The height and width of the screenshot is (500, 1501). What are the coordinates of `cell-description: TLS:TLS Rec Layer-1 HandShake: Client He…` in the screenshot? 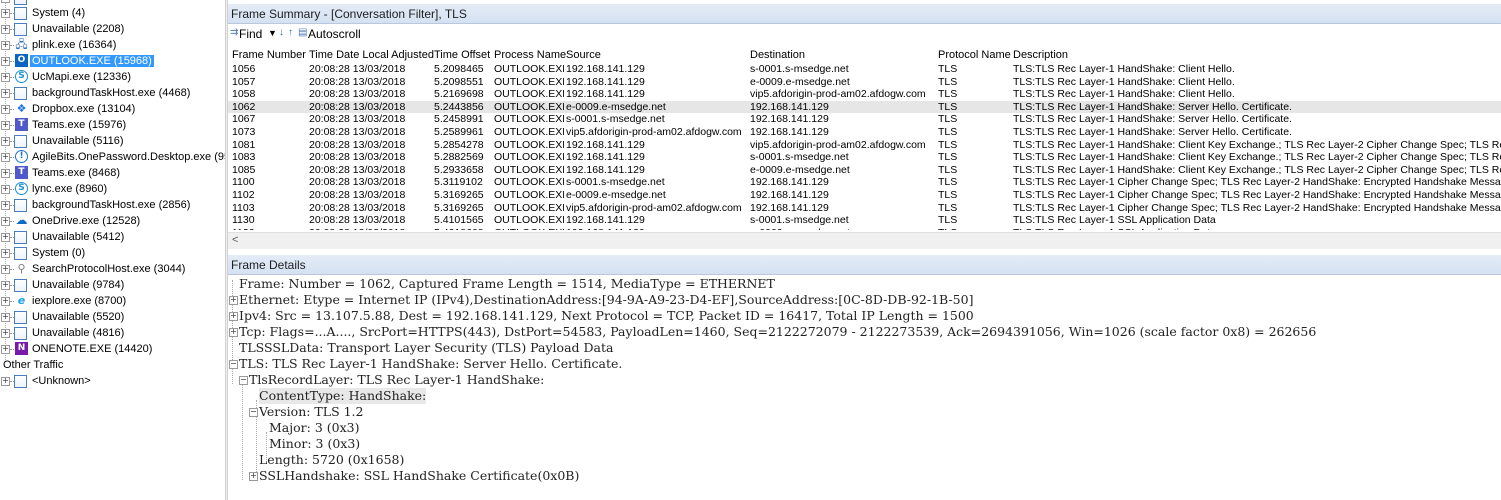 It's located at (1124, 94).